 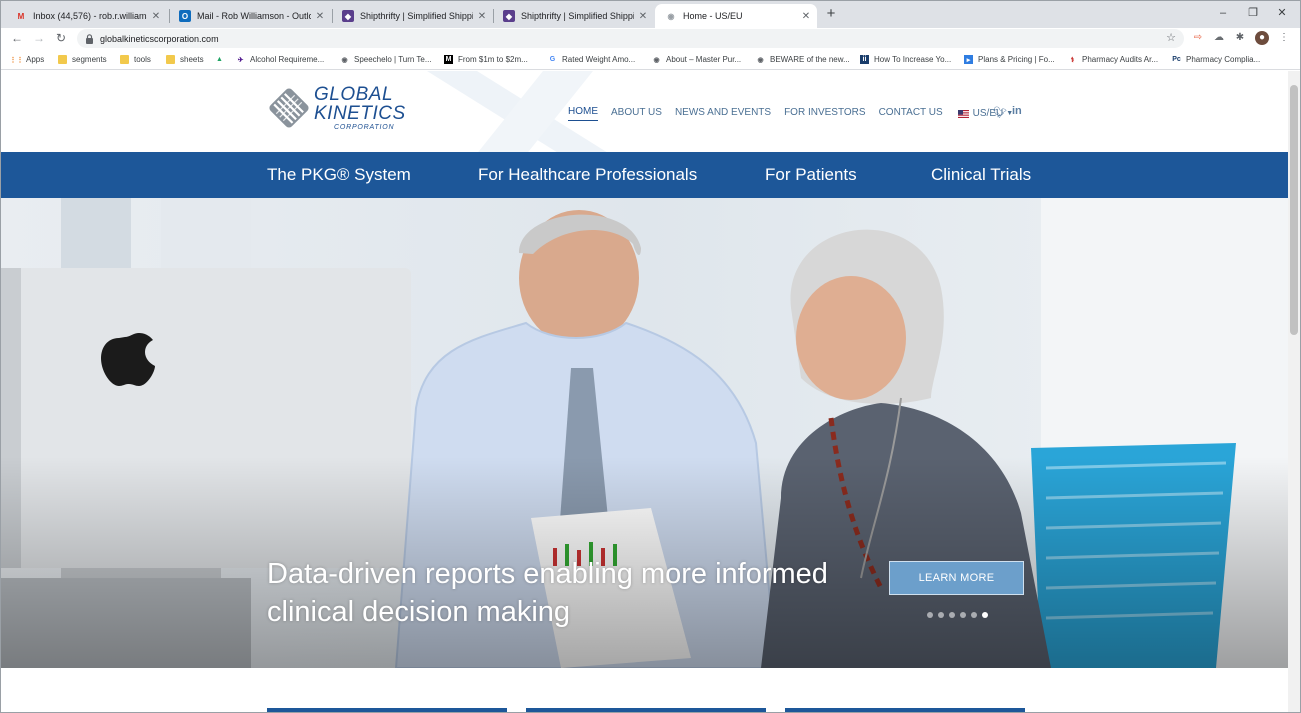 I want to click on tab-title: Shipthrifty | Simplified Shipping, so click(x=577, y=16).